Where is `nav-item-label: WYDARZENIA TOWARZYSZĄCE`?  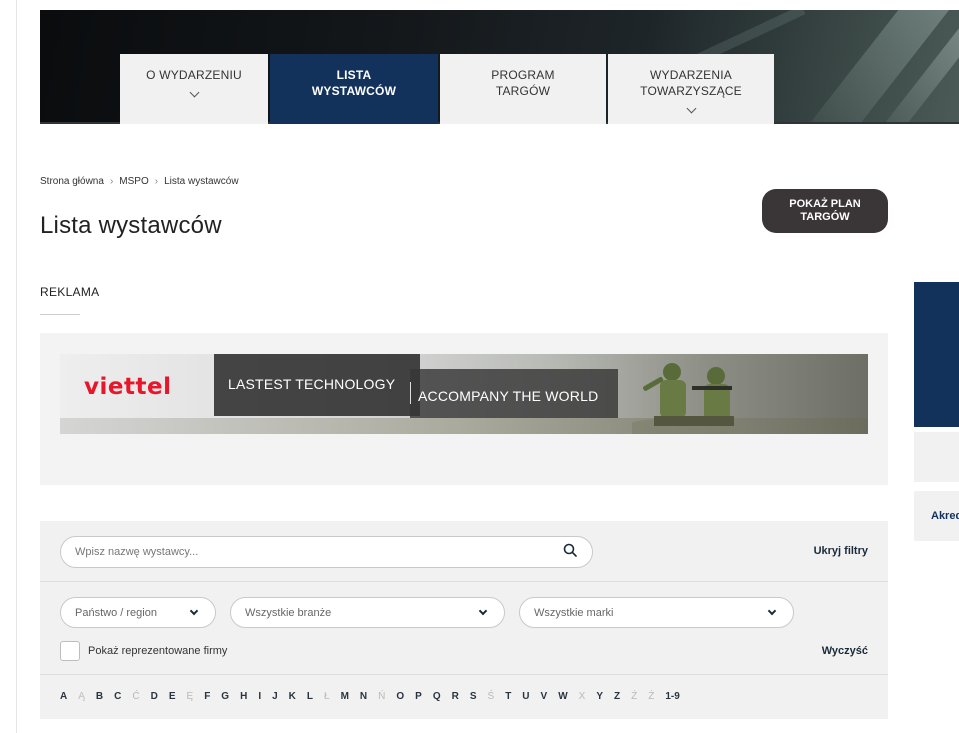 nav-item-label: WYDARZENIA TOWARZYSZĄCE is located at coordinates (691, 83).